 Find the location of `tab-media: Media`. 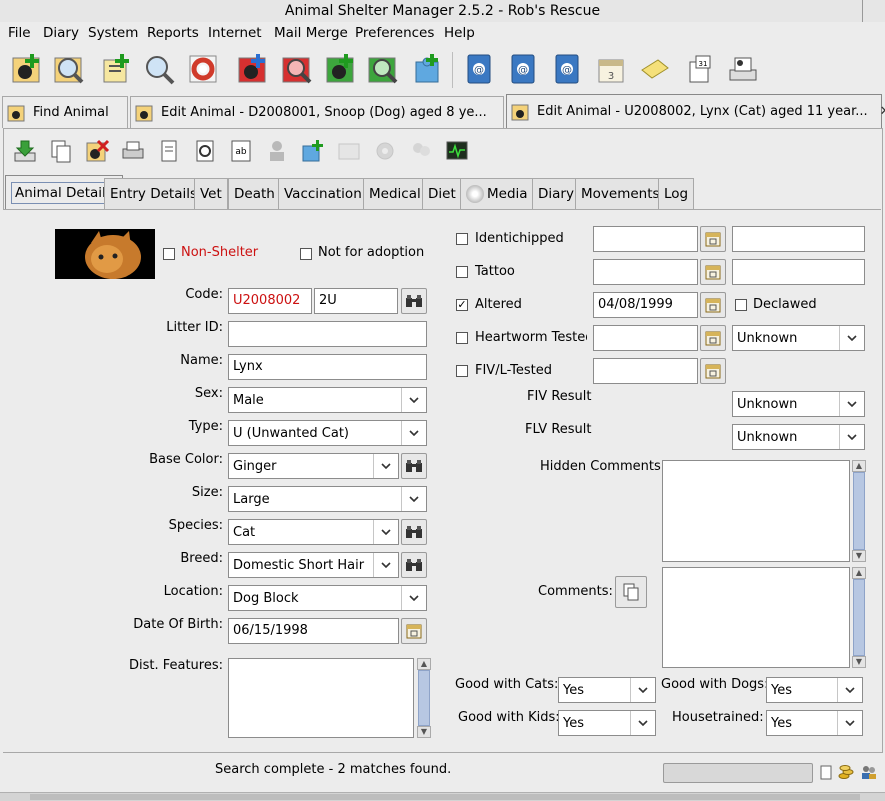

tab-media: Media is located at coordinates (497, 193).